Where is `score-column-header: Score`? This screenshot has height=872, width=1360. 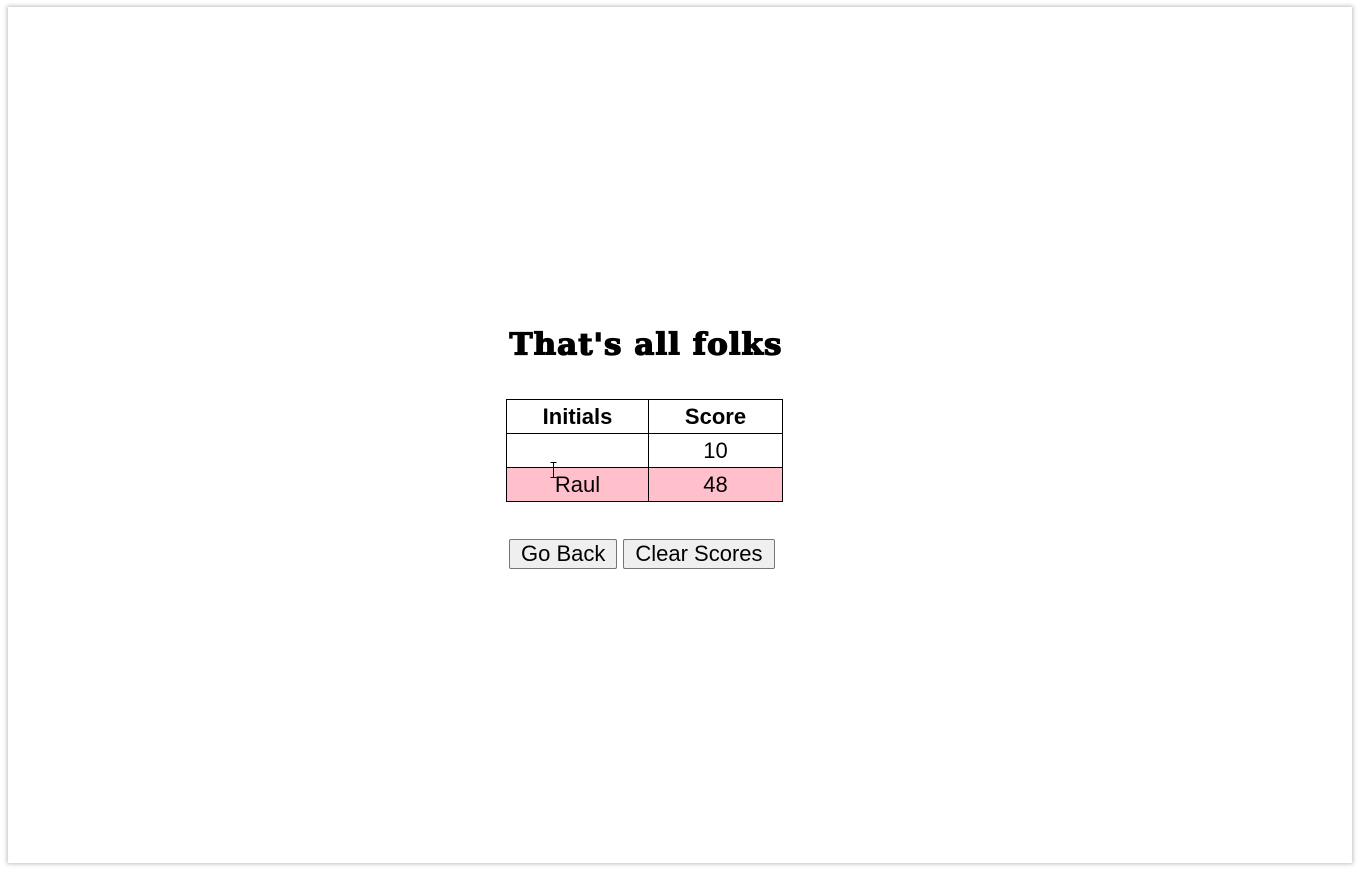 score-column-header: Score is located at coordinates (715, 416).